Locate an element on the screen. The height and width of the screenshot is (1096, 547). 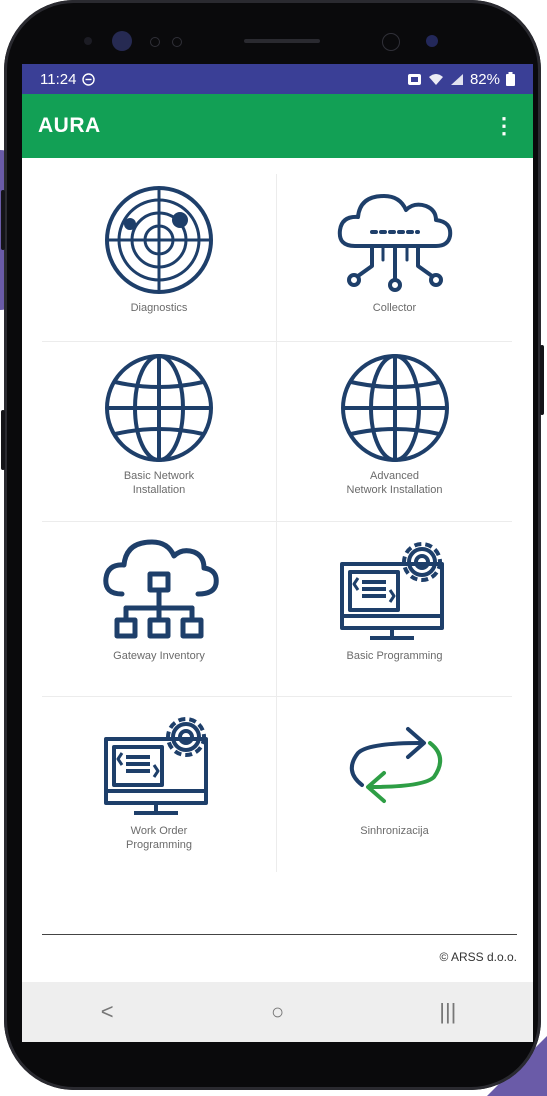
alarm-icon is located at coordinates (414, 79).